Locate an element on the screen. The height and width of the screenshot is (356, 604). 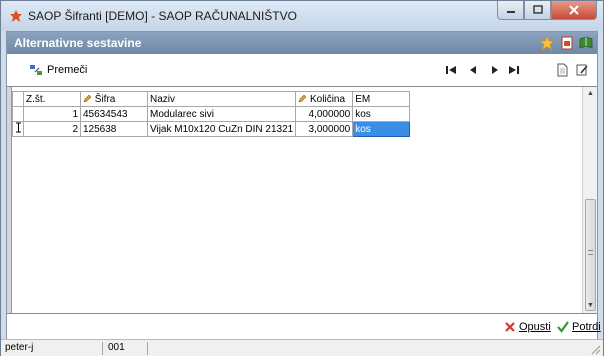
document-icon is located at coordinates (567, 43).